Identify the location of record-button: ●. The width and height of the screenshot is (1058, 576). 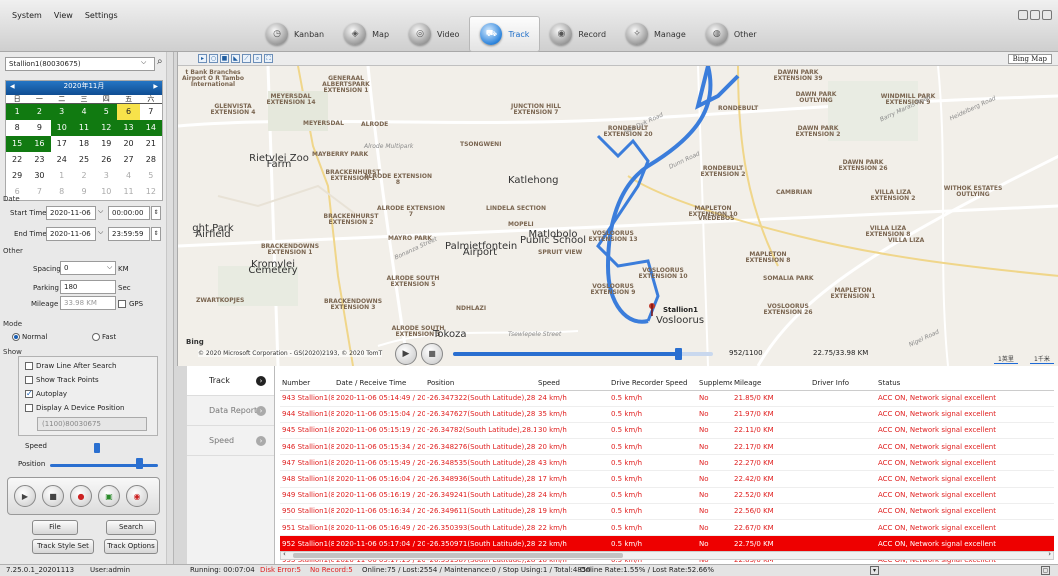
(81, 496).